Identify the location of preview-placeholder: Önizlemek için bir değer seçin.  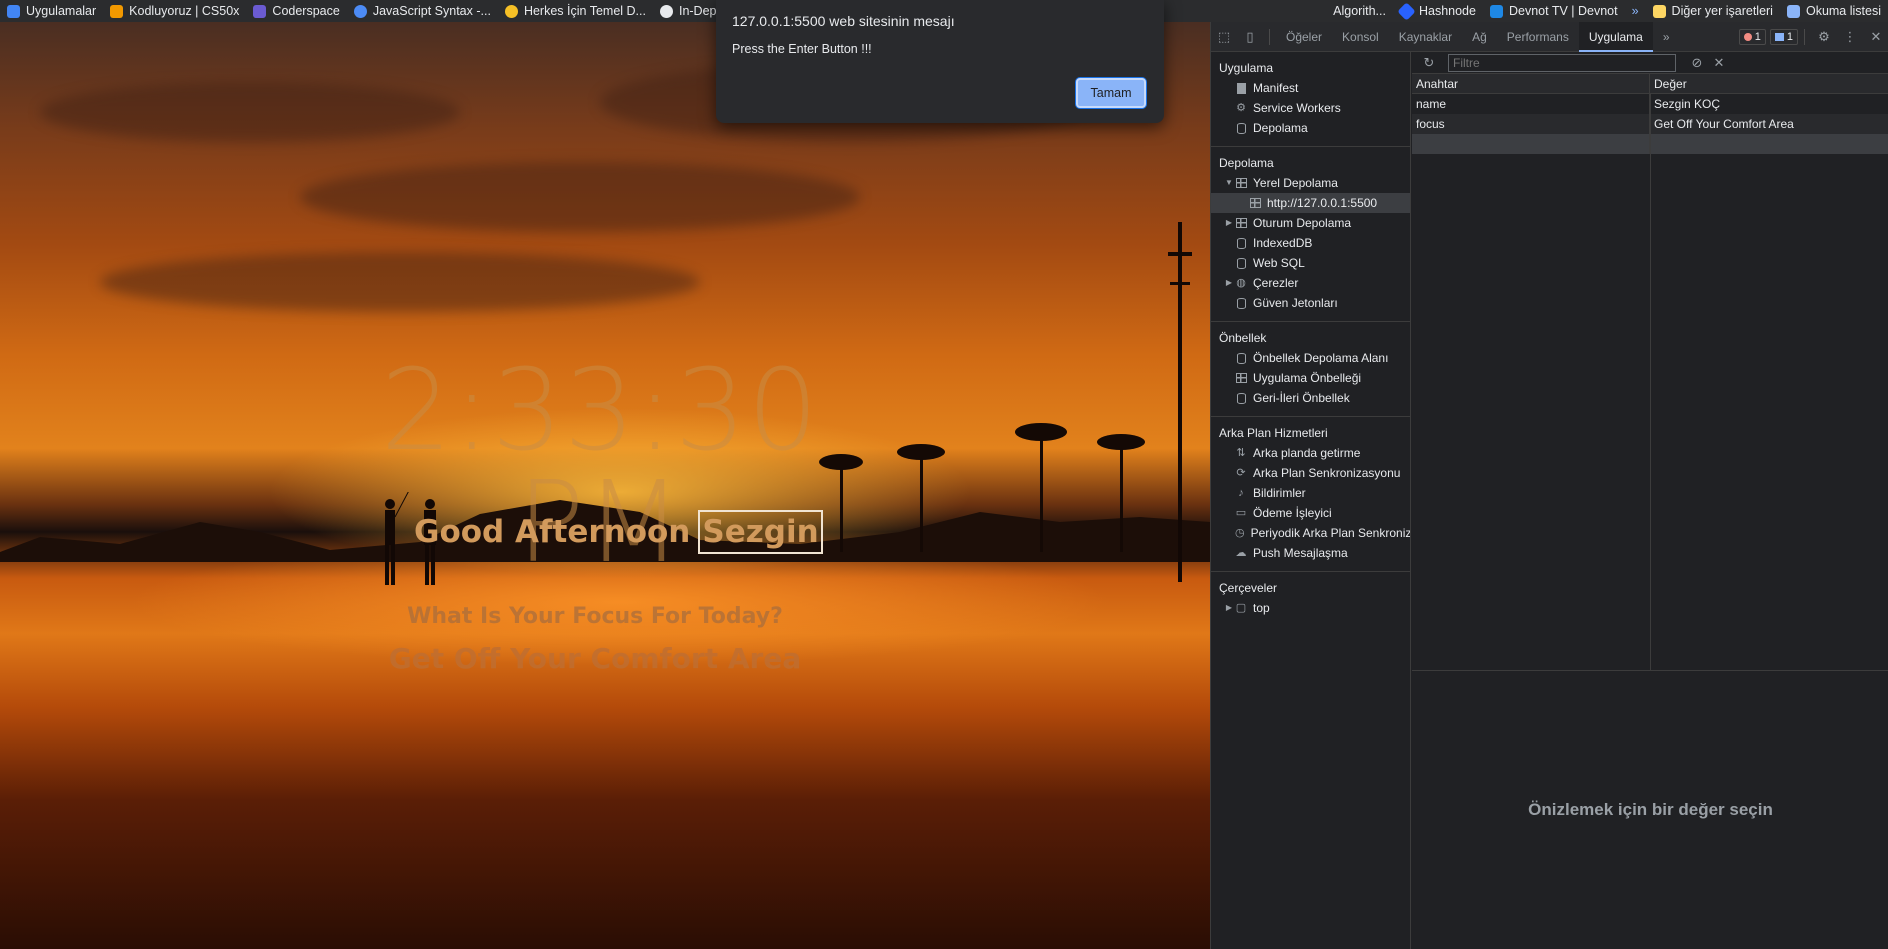
(1650, 809).